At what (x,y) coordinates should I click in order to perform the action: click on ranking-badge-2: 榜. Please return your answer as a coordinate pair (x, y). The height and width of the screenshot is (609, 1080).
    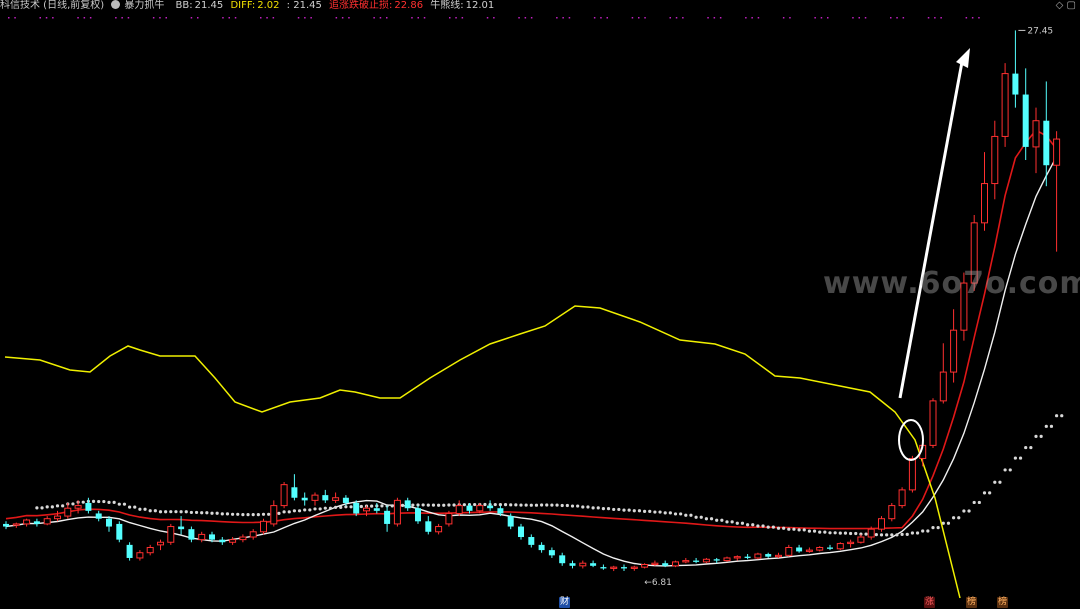
    Looking at the image, I should click on (1003, 602).